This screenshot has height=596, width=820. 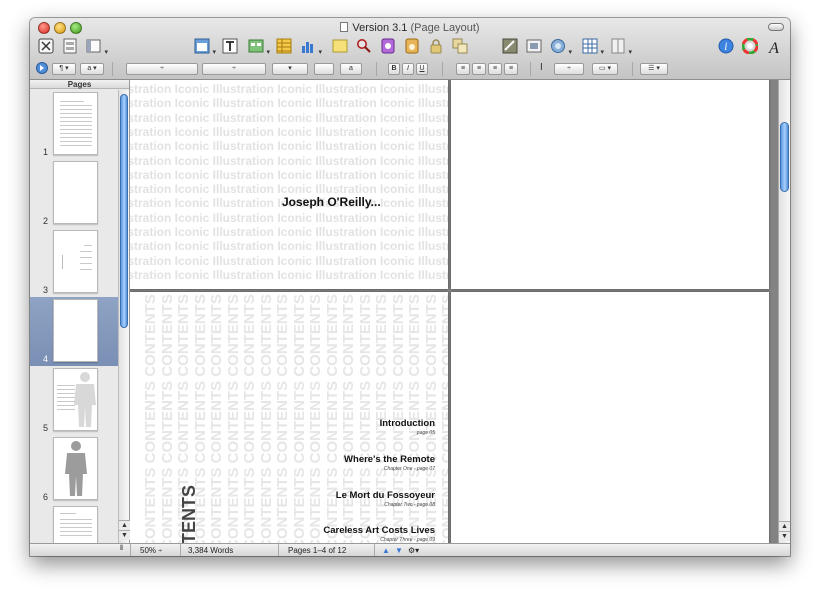 What do you see at coordinates (46, 359) in the screenshot?
I see `page-number: 4` at bounding box center [46, 359].